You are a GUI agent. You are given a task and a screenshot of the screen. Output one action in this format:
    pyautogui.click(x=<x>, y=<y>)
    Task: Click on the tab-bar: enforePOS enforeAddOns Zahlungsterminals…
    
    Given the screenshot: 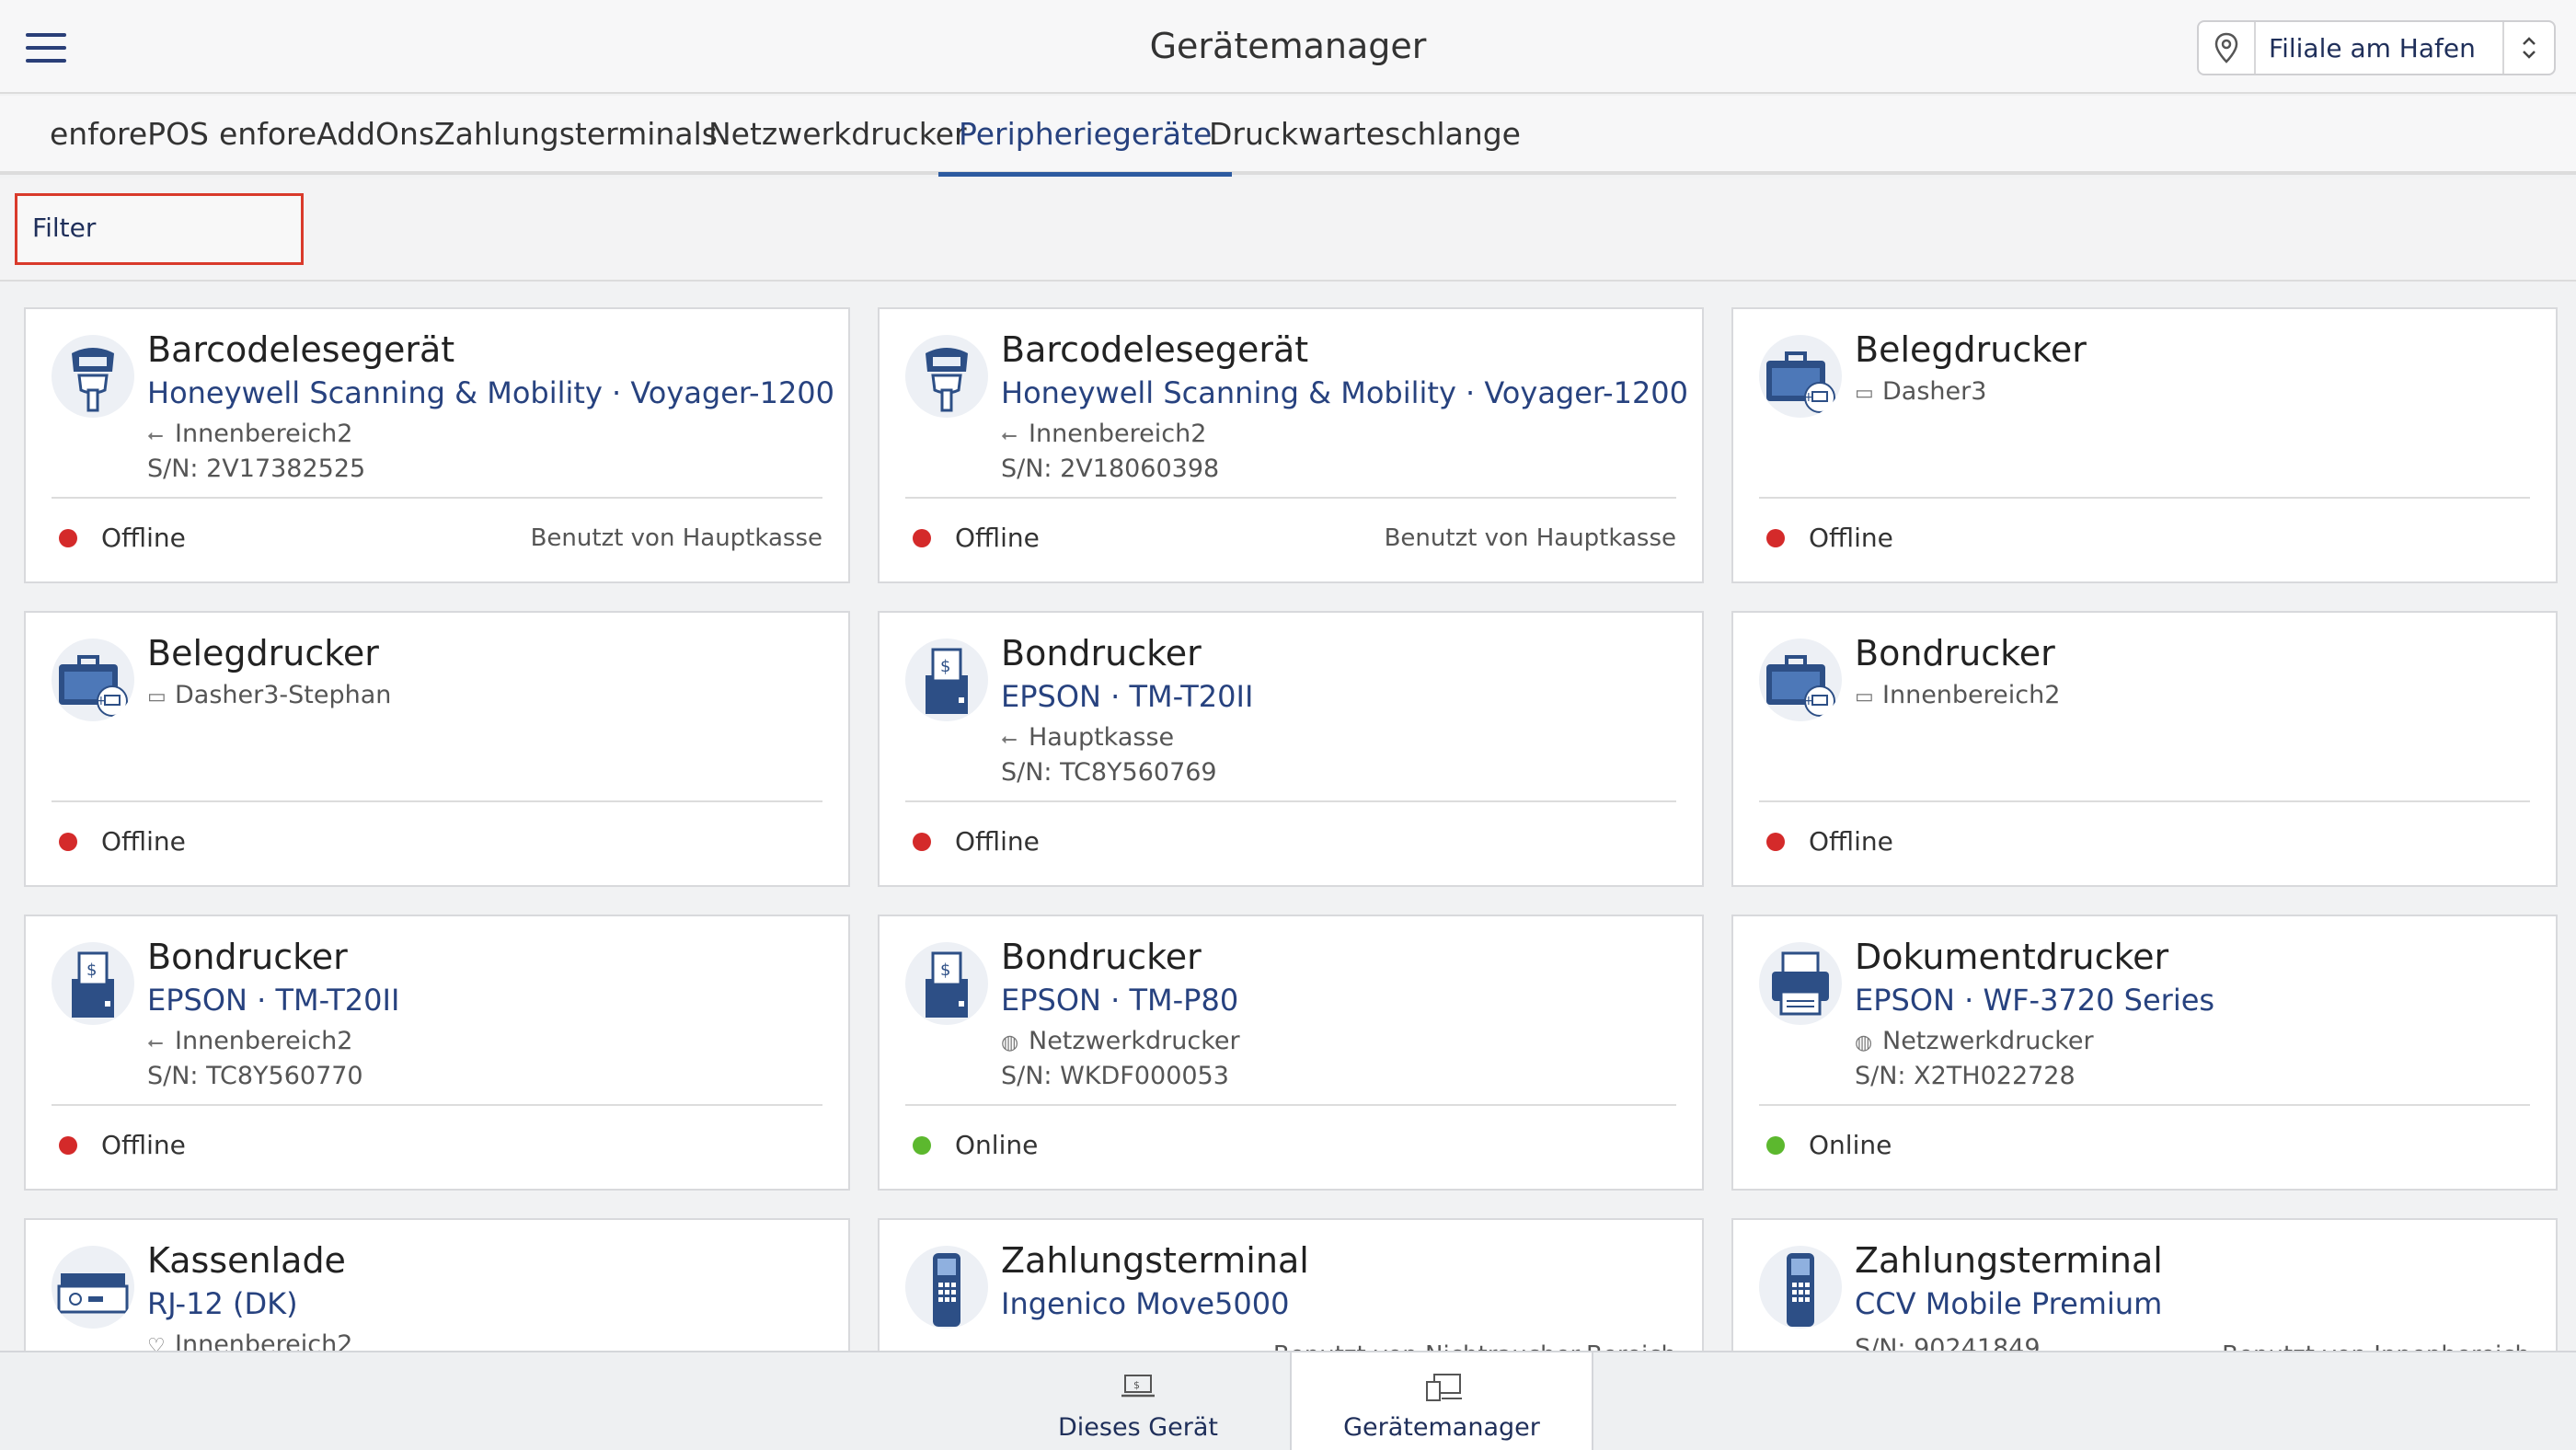 What is the action you would take?
    pyautogui.click(x=1288, y=136)
    